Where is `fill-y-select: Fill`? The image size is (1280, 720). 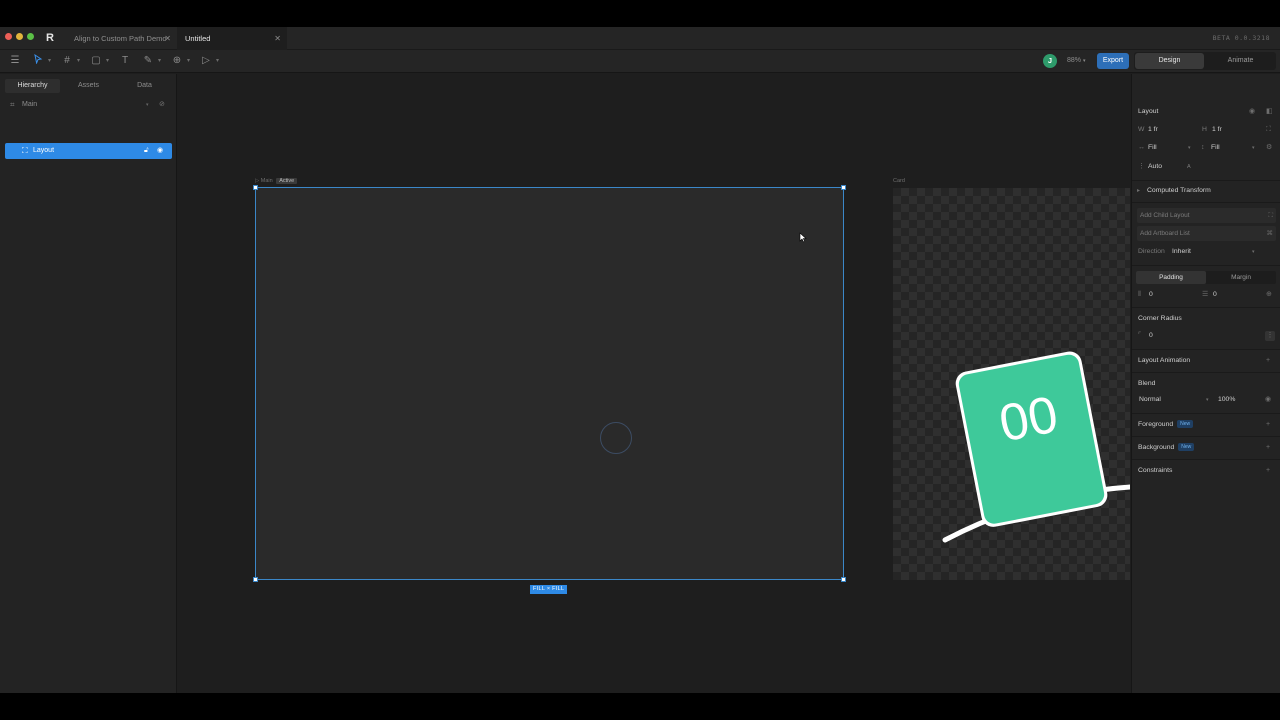
fill-y-select: Fill is located at coordinates (1215, 148).